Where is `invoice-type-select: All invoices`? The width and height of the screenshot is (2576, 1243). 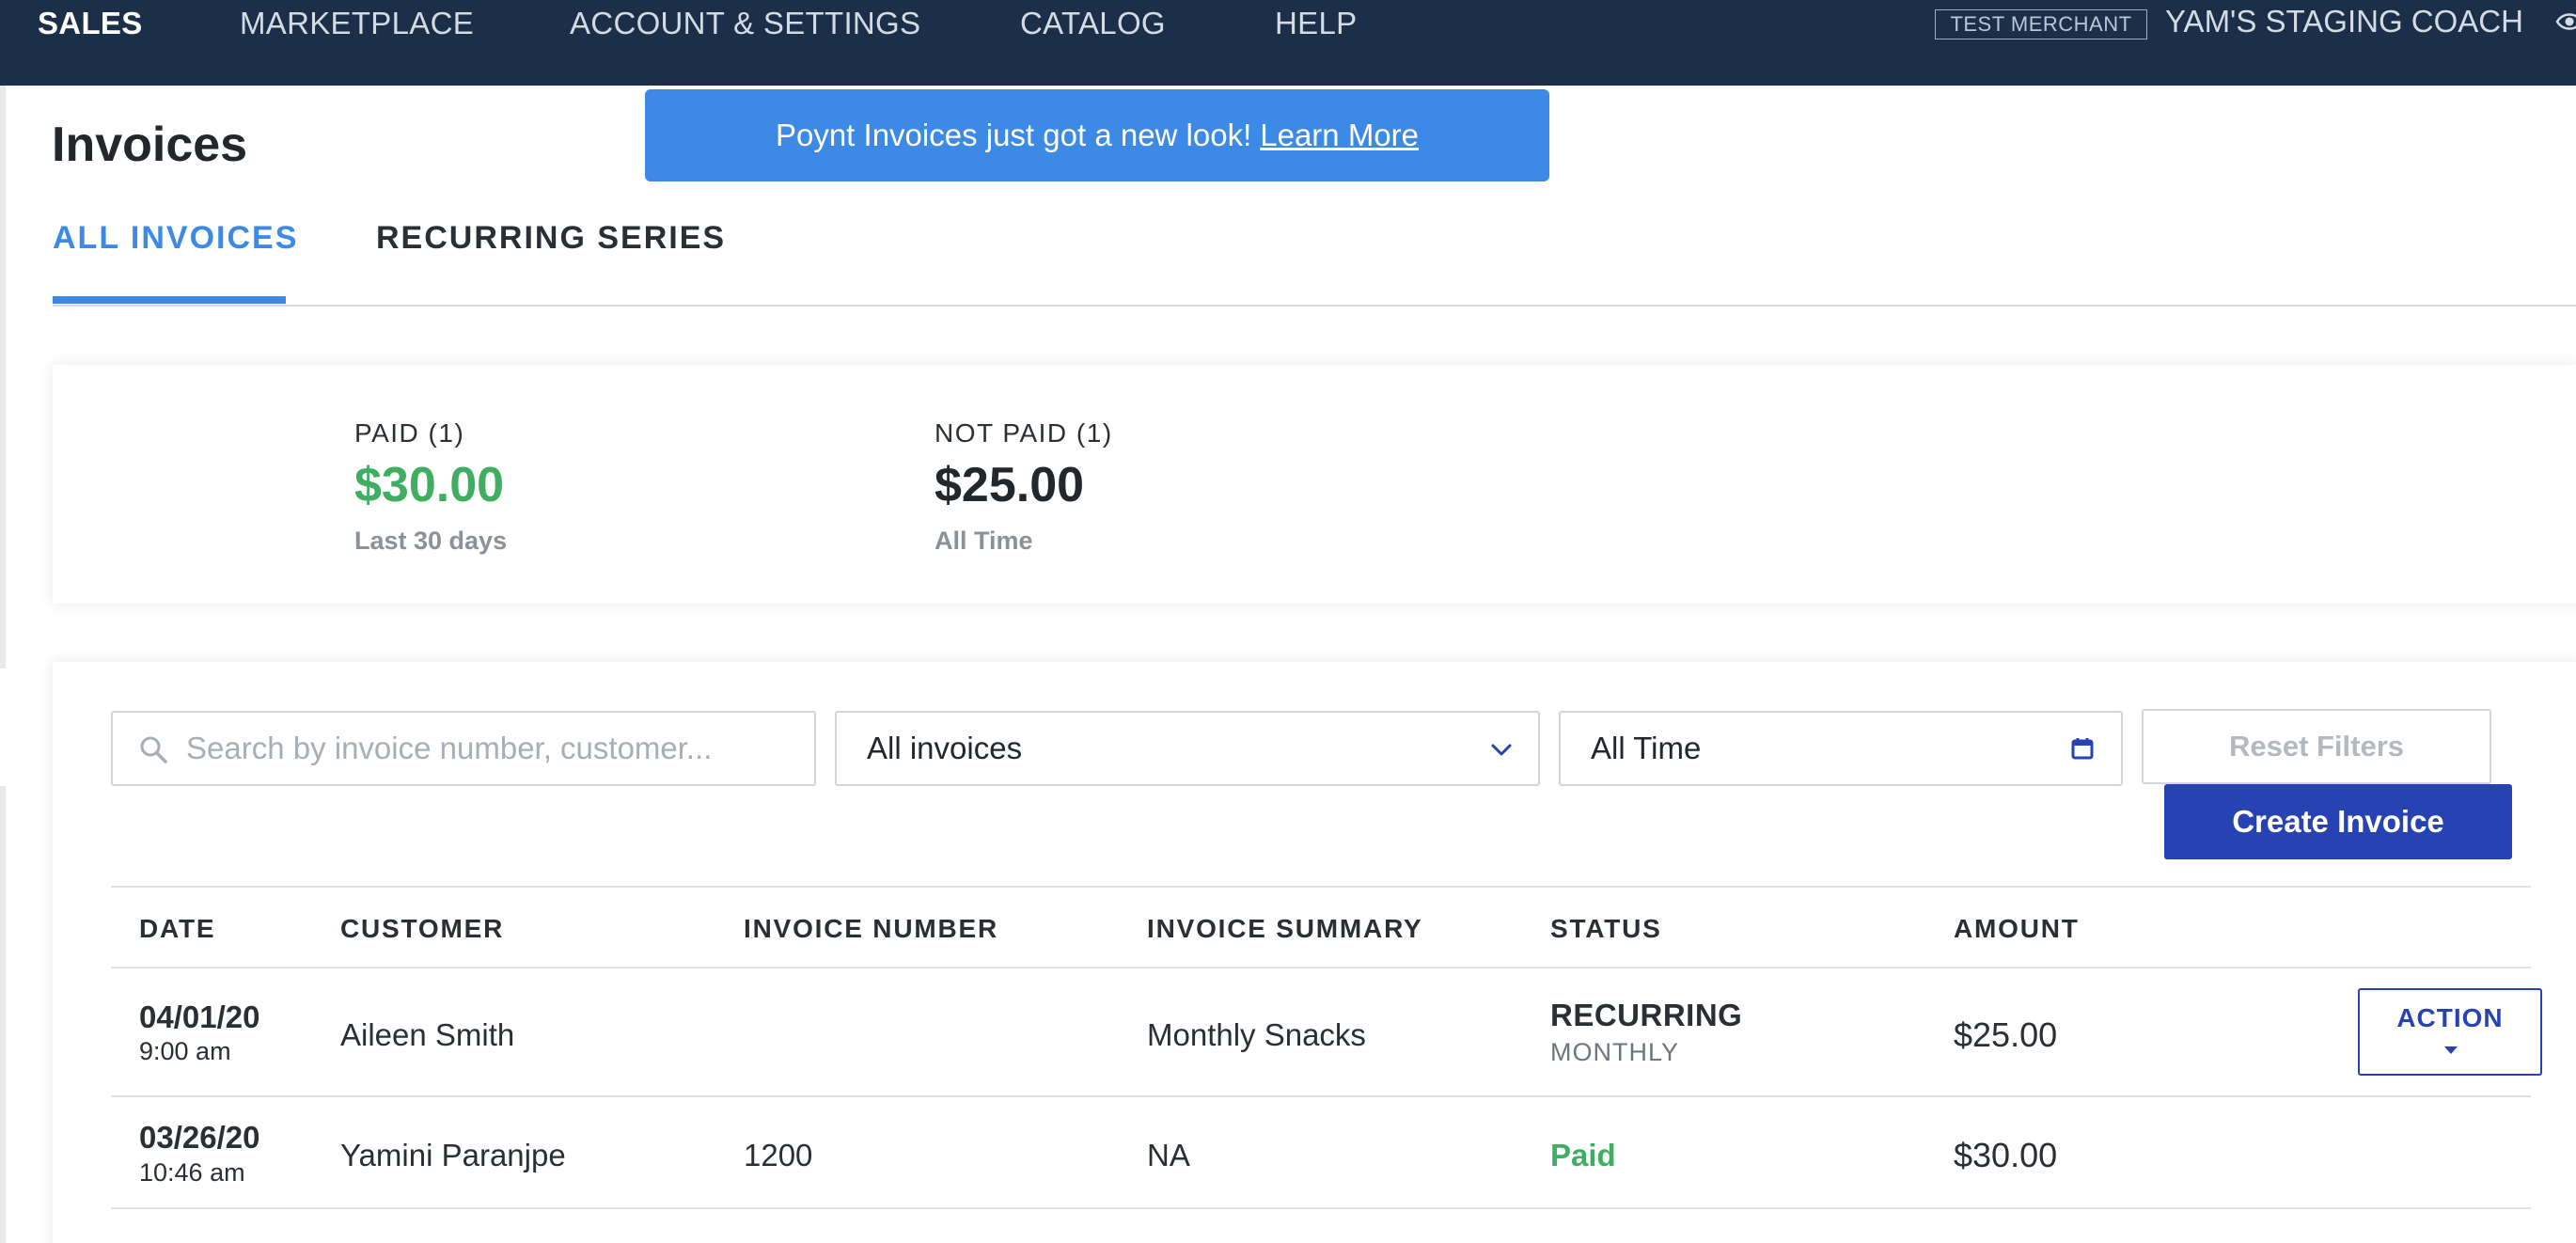
invoice-type-select: All invoices is located at coordinates (1188, 748).